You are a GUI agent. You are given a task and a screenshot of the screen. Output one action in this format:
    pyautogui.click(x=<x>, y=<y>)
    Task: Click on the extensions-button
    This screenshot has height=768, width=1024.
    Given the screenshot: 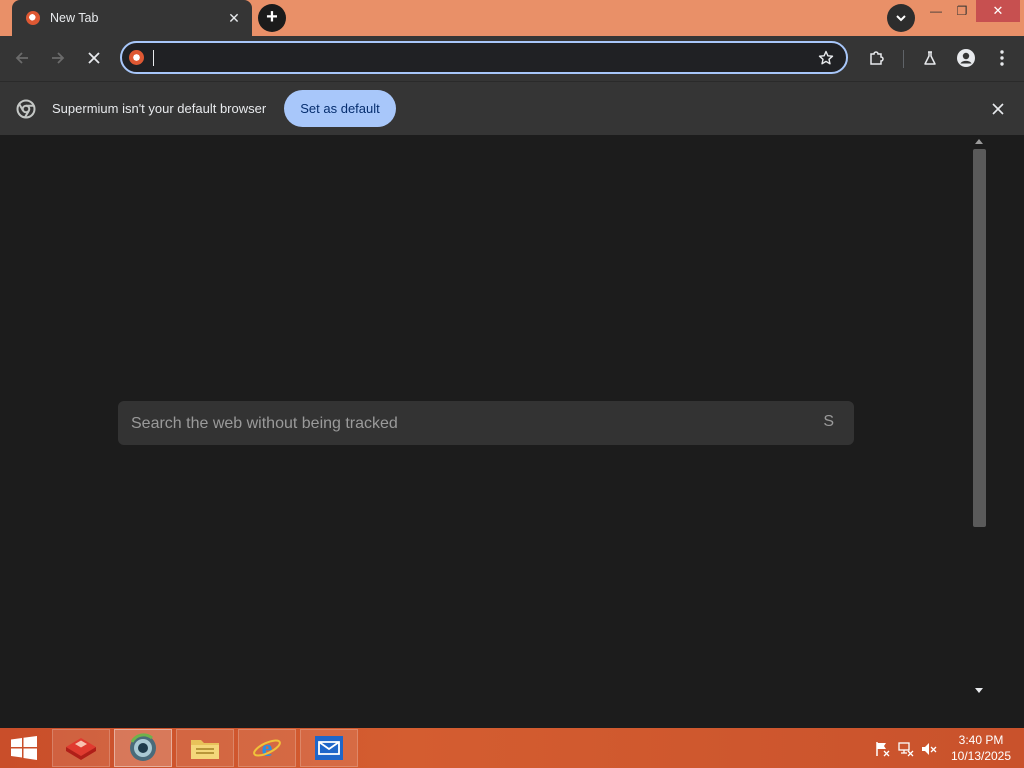 What is the action you would take?
    pyautogui.click(x=877, y=58)
    